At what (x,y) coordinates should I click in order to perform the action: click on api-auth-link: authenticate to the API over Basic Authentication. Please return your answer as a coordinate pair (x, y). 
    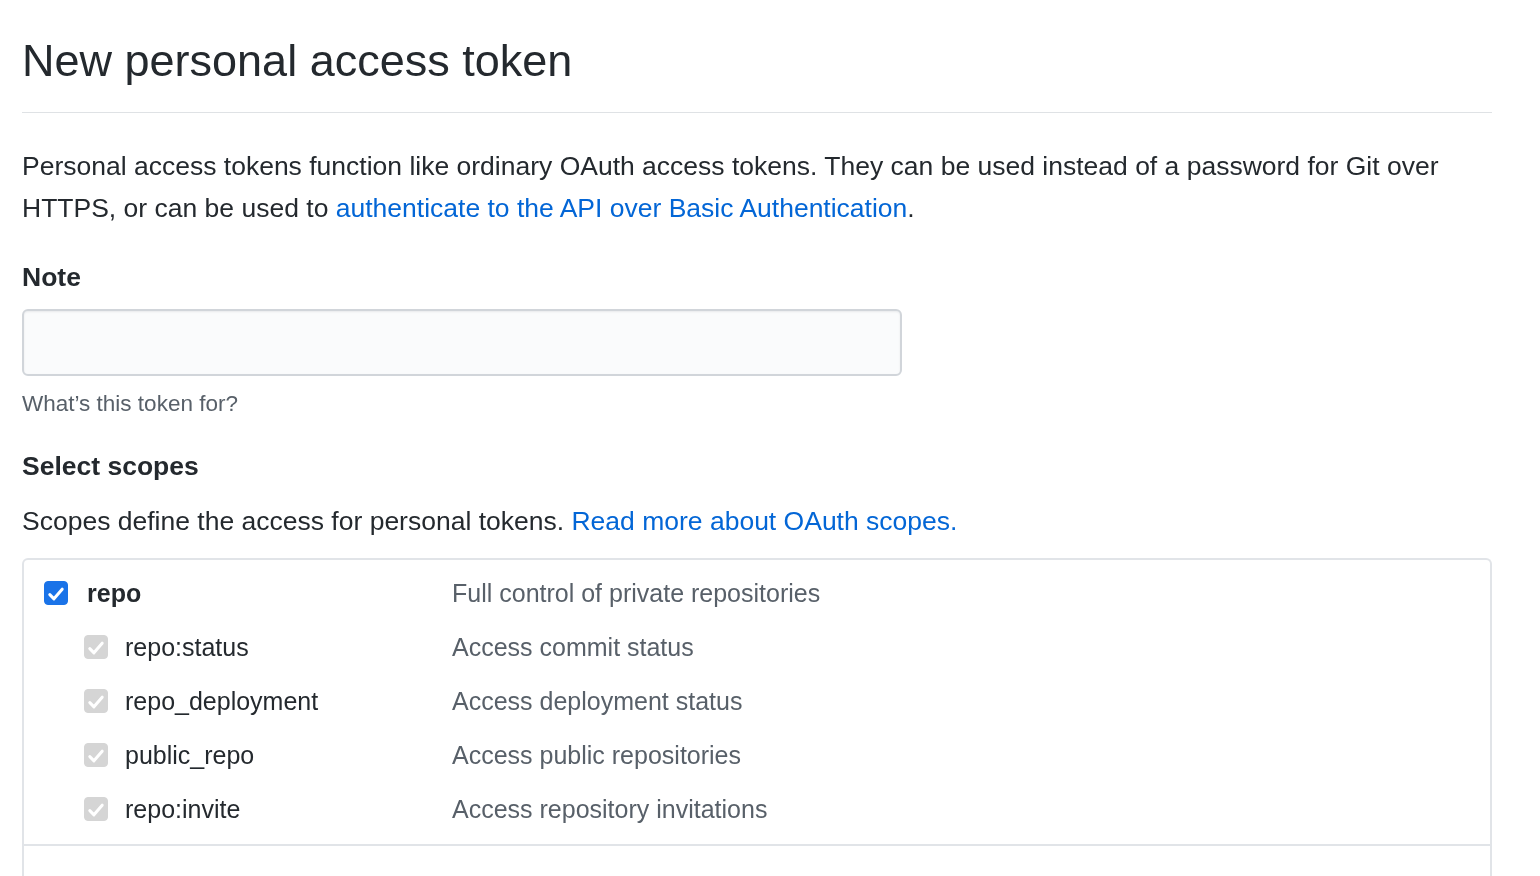
    Looking at the image, I should click on (621, 208).